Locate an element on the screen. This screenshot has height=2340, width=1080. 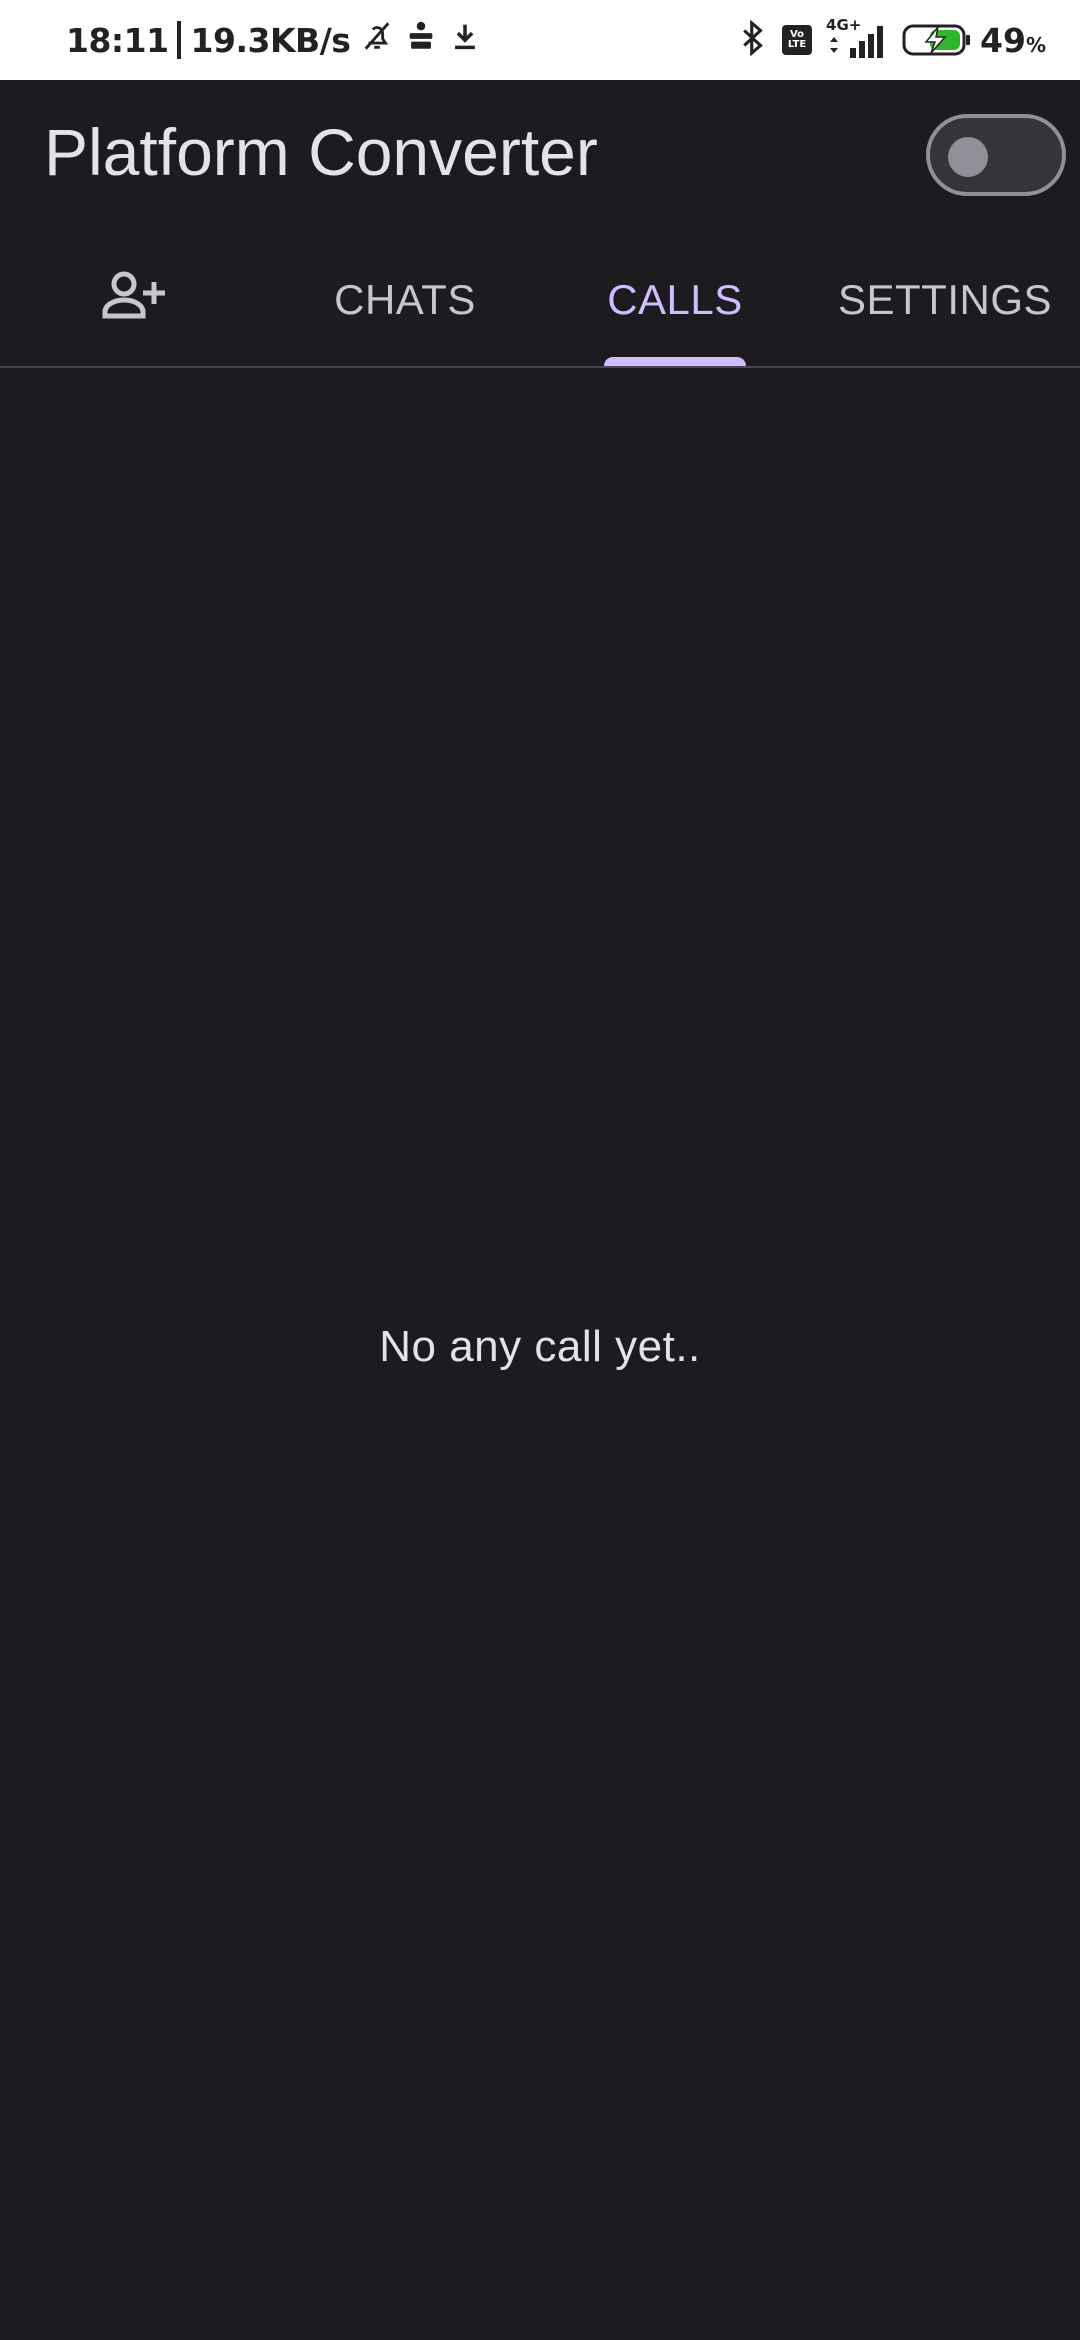
status-separator is located at coordinates (178, 40).